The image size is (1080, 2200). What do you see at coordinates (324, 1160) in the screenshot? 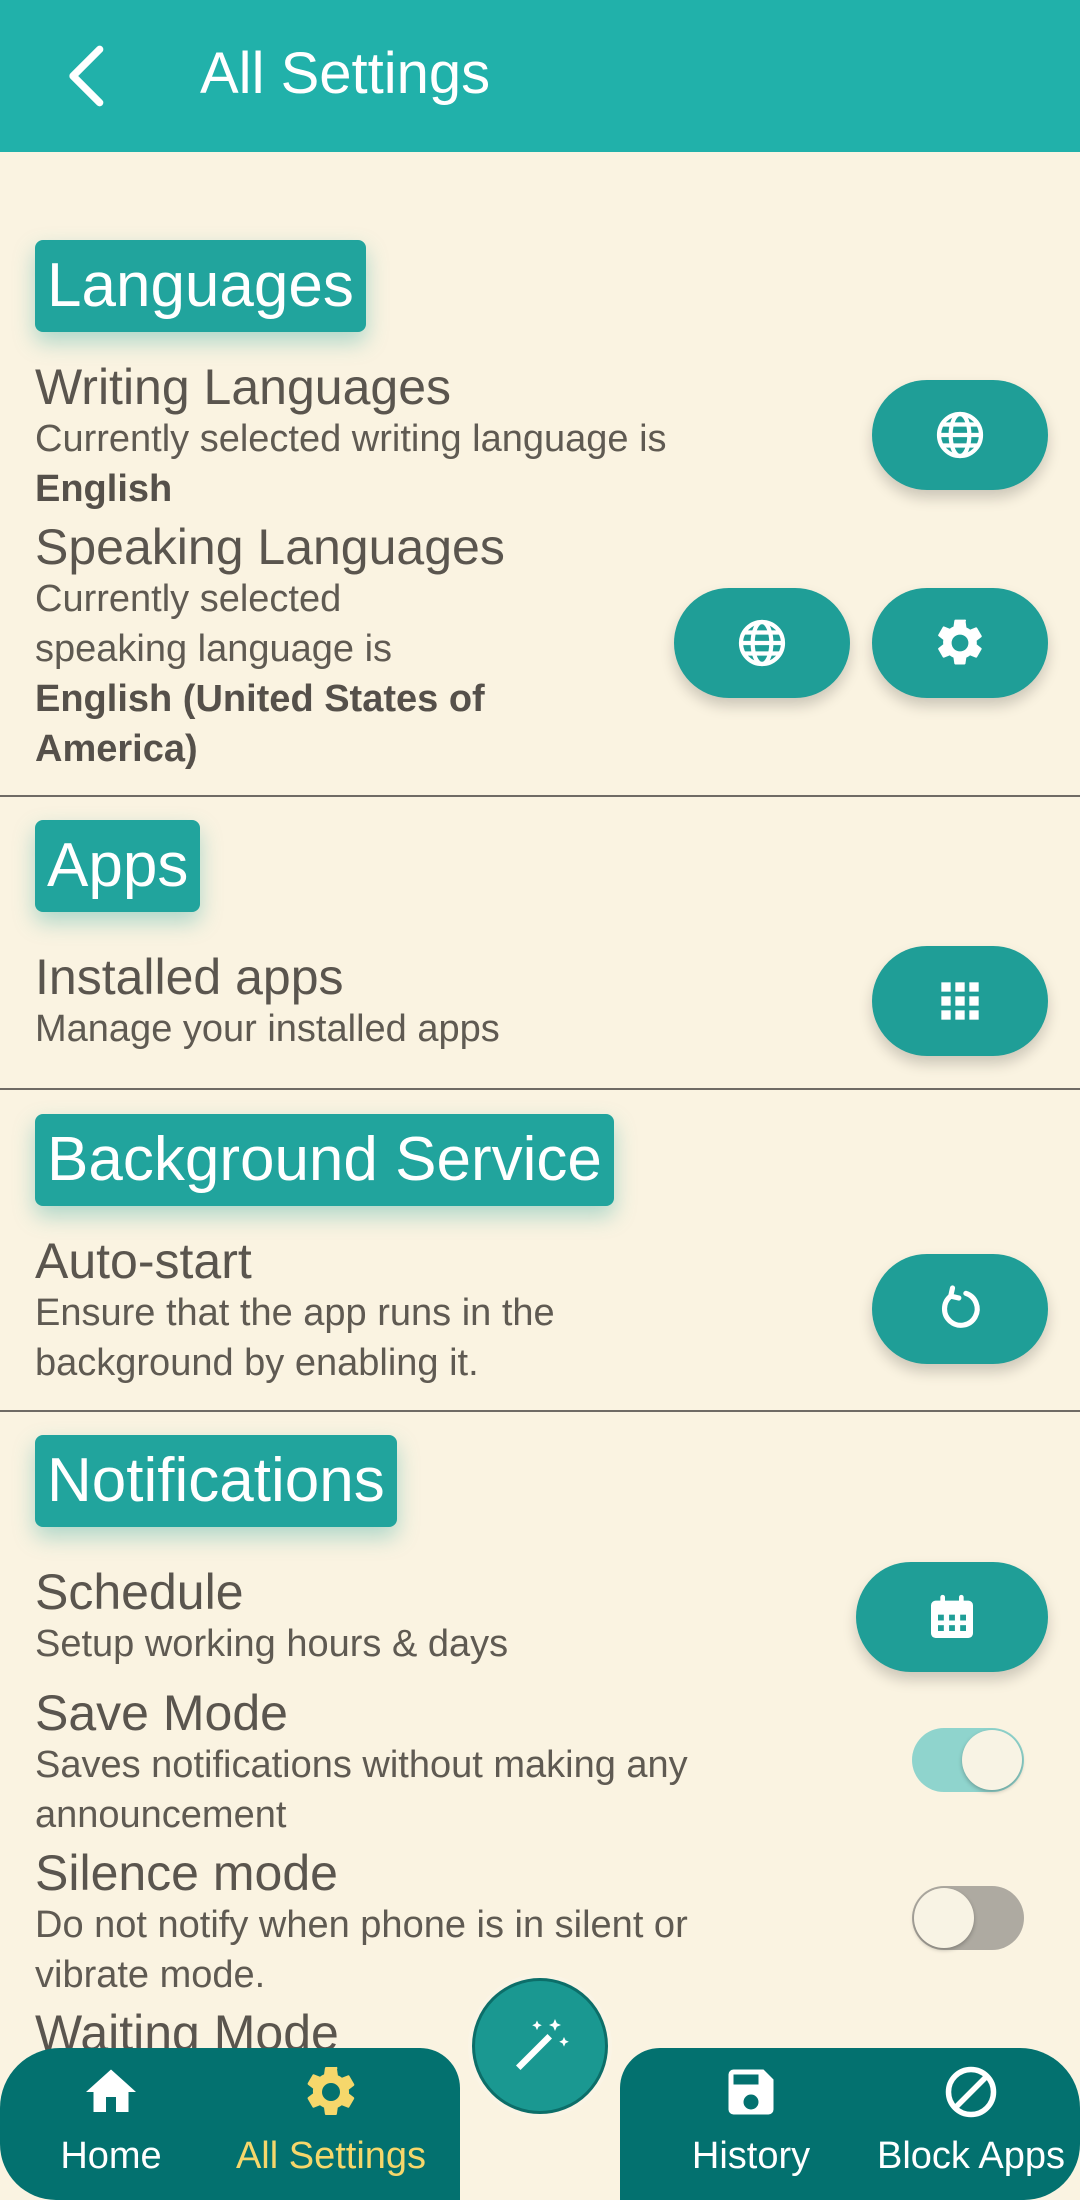
I see `section-header-background-service: Background Service` at bounding box center [324, 1160].